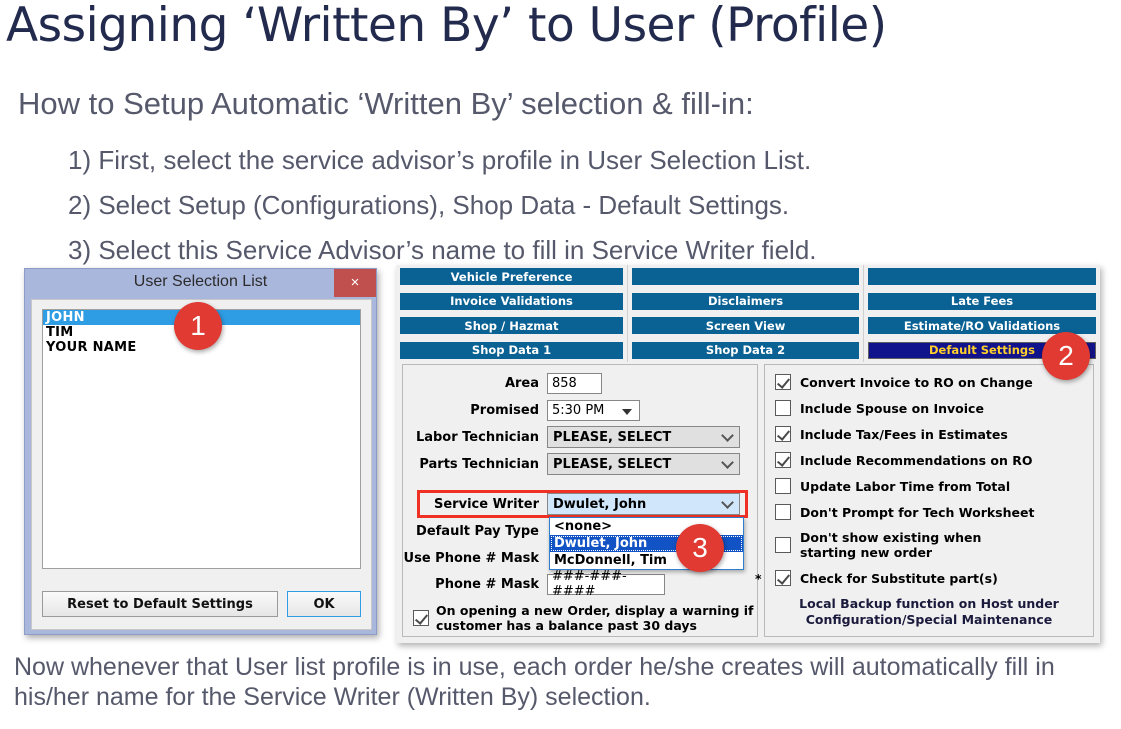 The image size is (1121, 729). I want to click on option-dont-prompt-for-tech-worksheet: Don't Prompt for Tech Worksheet, so click(934, 512).